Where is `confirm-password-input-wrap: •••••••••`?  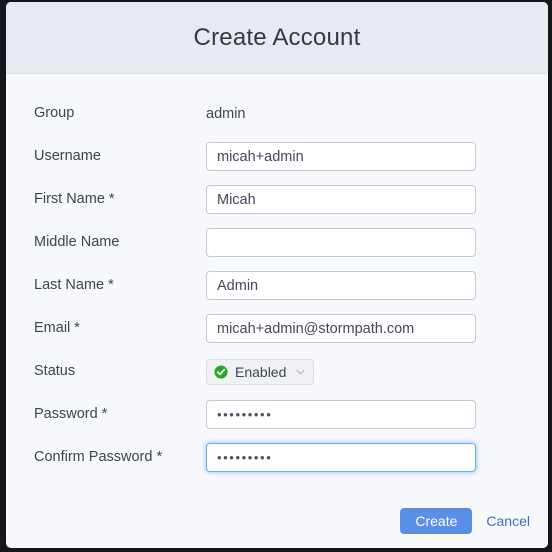 confirm-password-input-wrap: ••••••••• is located at coordinates (377, 457).